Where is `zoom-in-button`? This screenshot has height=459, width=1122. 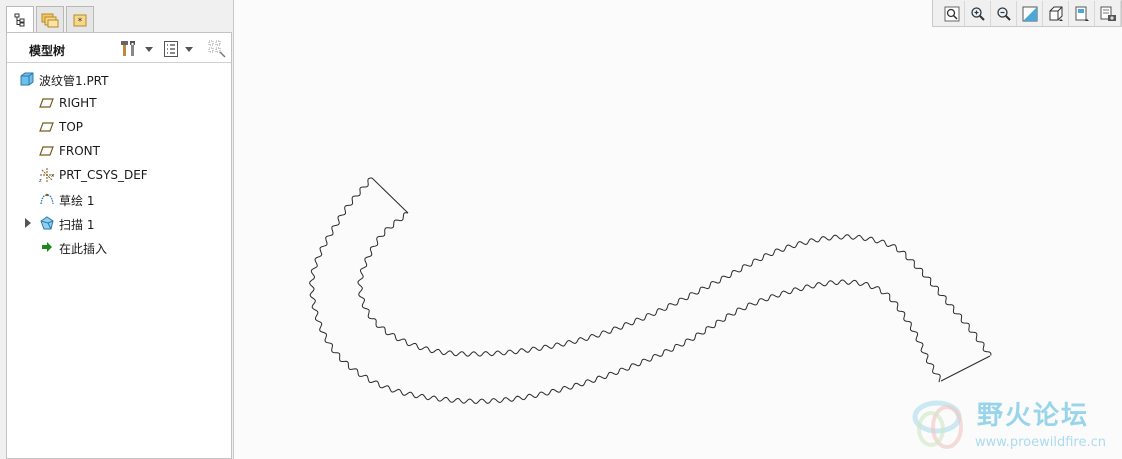
zoom-in-button is located at coordinates (978, 13).